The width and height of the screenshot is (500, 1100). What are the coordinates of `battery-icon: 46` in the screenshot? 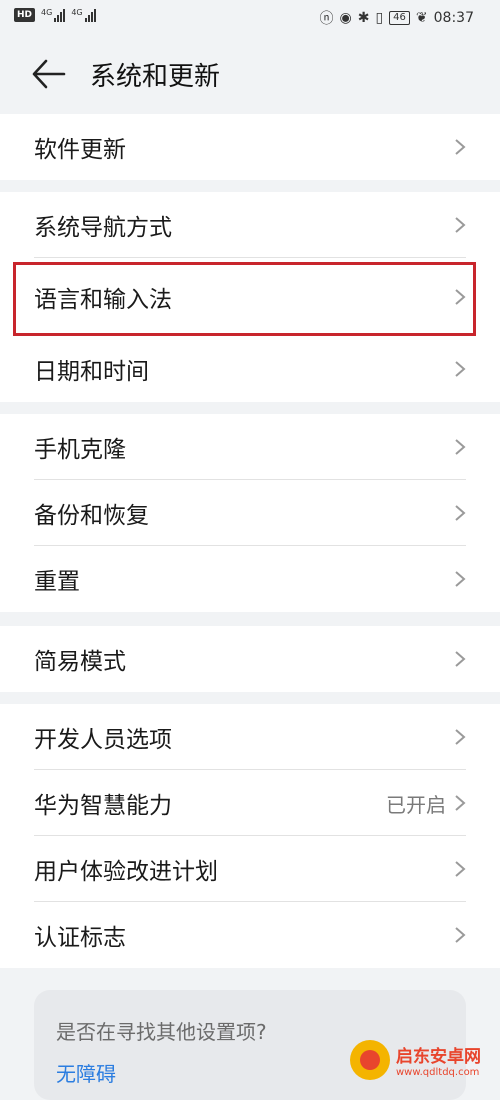 It's located at (399, 18).